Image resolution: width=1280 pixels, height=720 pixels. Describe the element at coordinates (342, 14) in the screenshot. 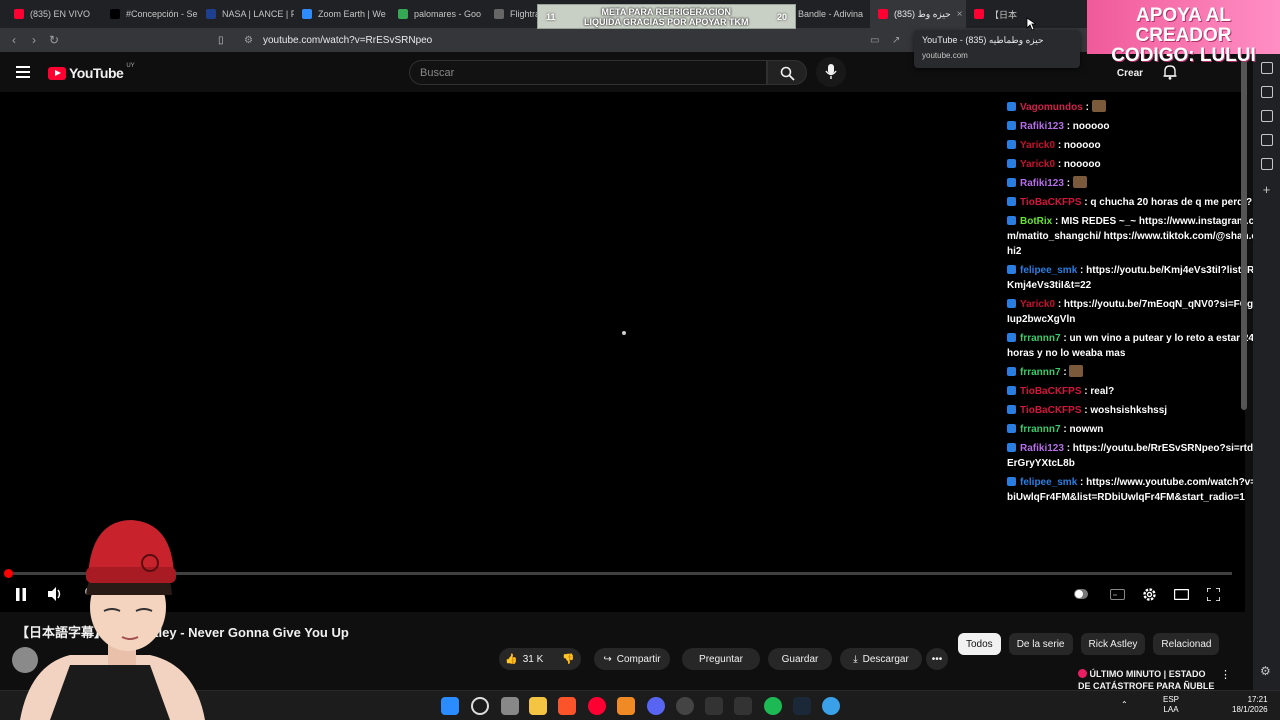

I see `browser-tab: Zoom Earth | We` at that location.